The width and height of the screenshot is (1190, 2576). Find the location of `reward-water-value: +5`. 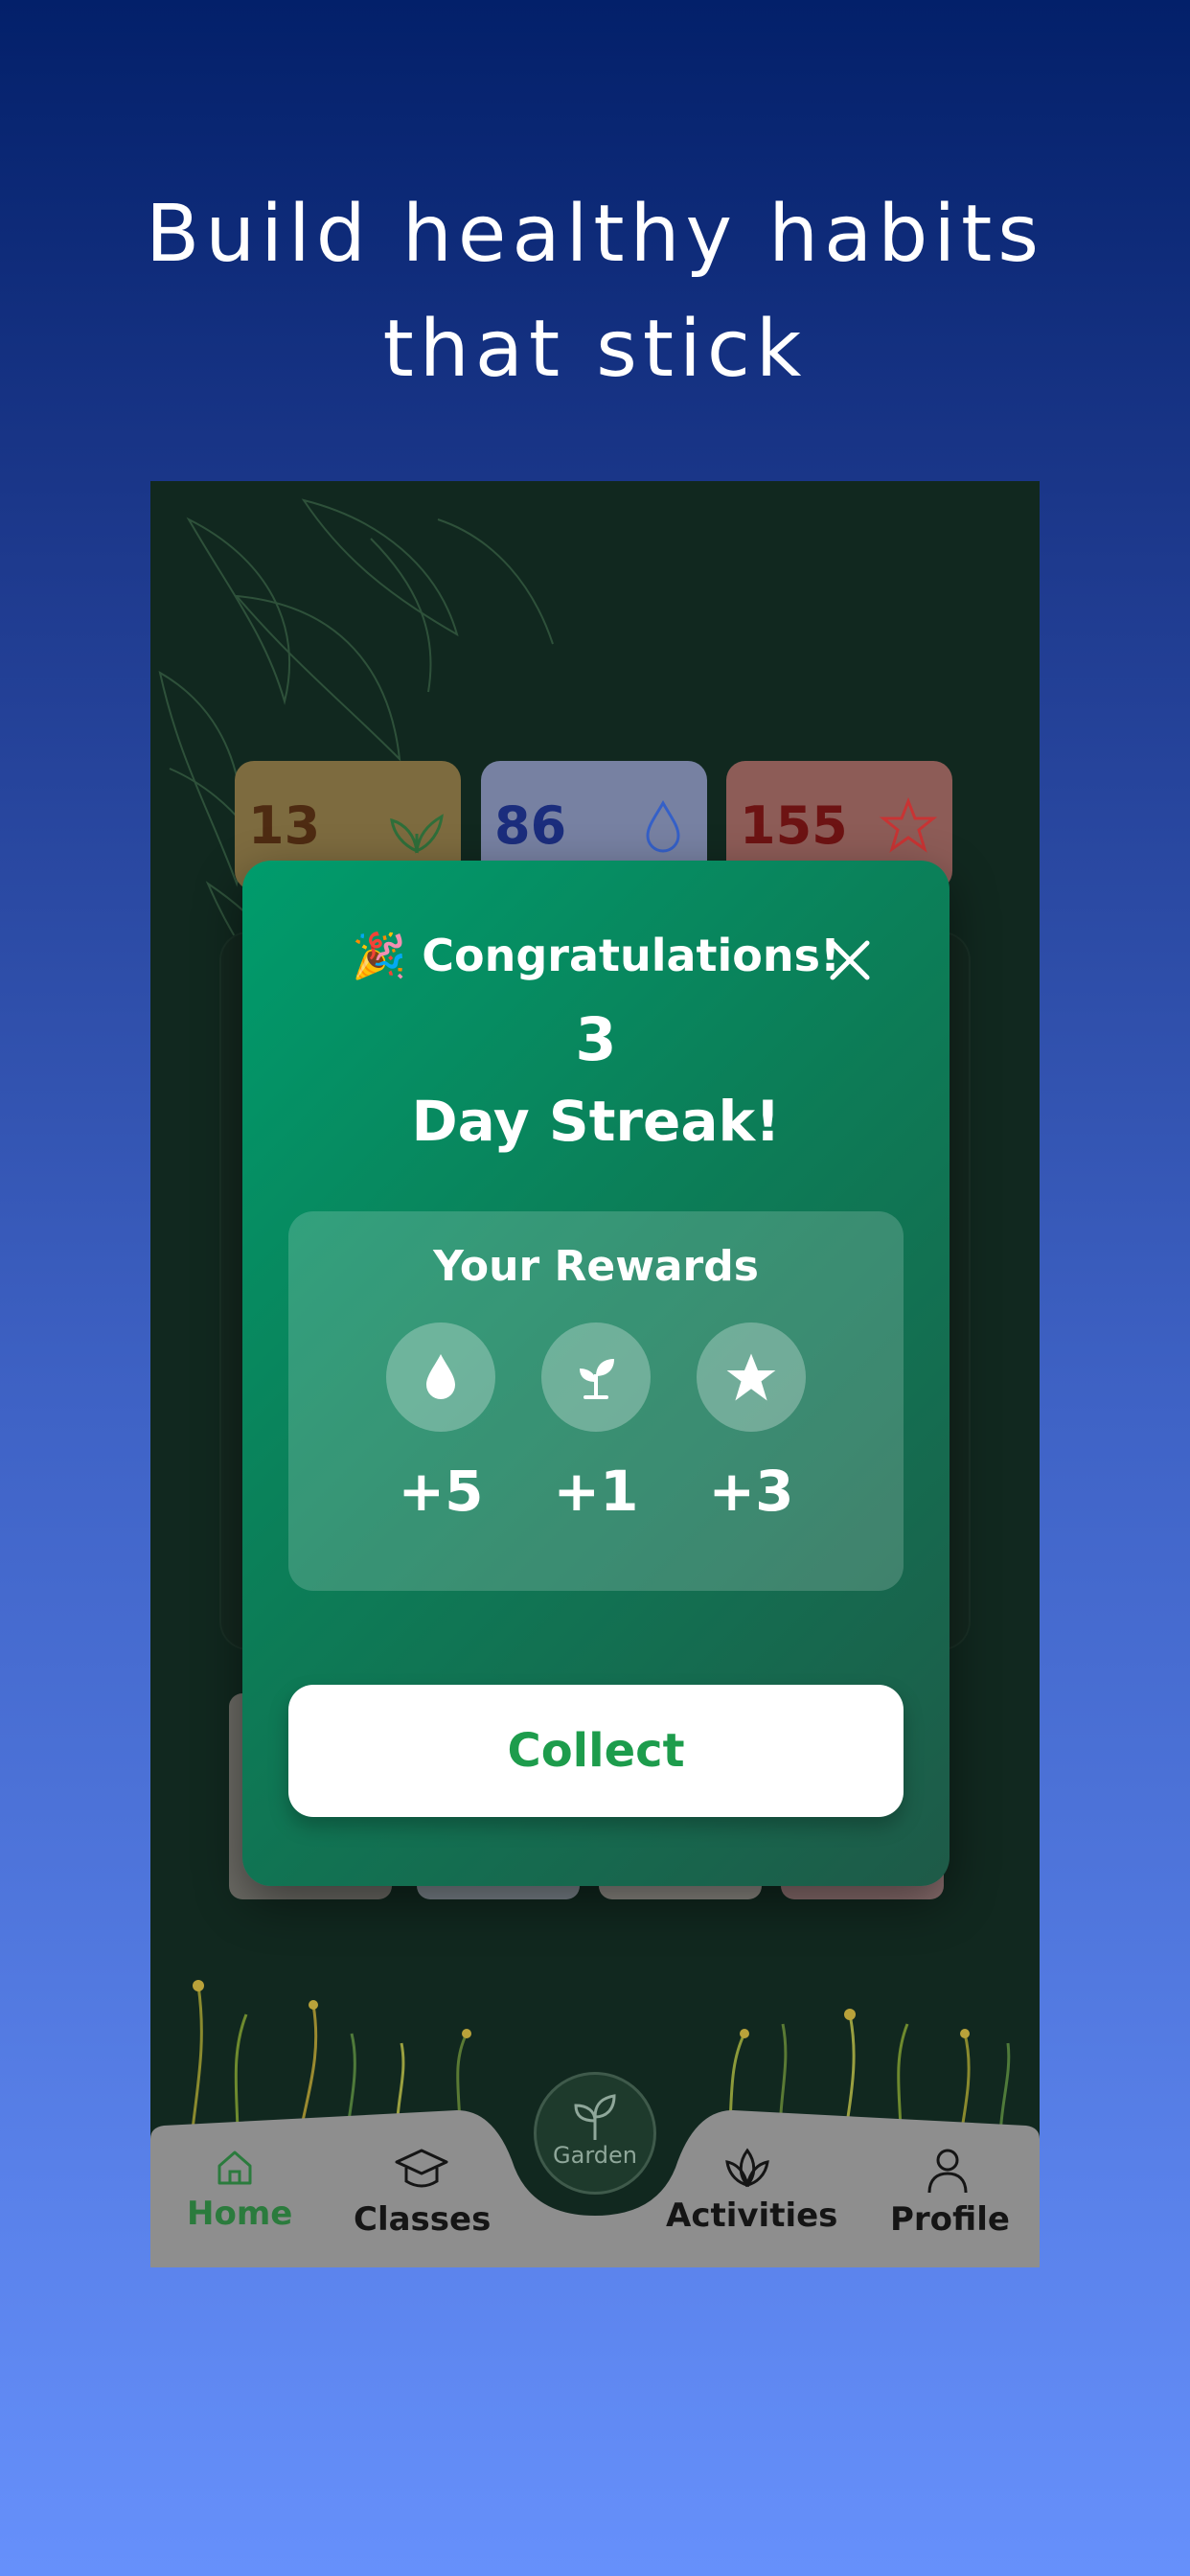

reward-water-value: +5 is located at coordinates (441, 1491).